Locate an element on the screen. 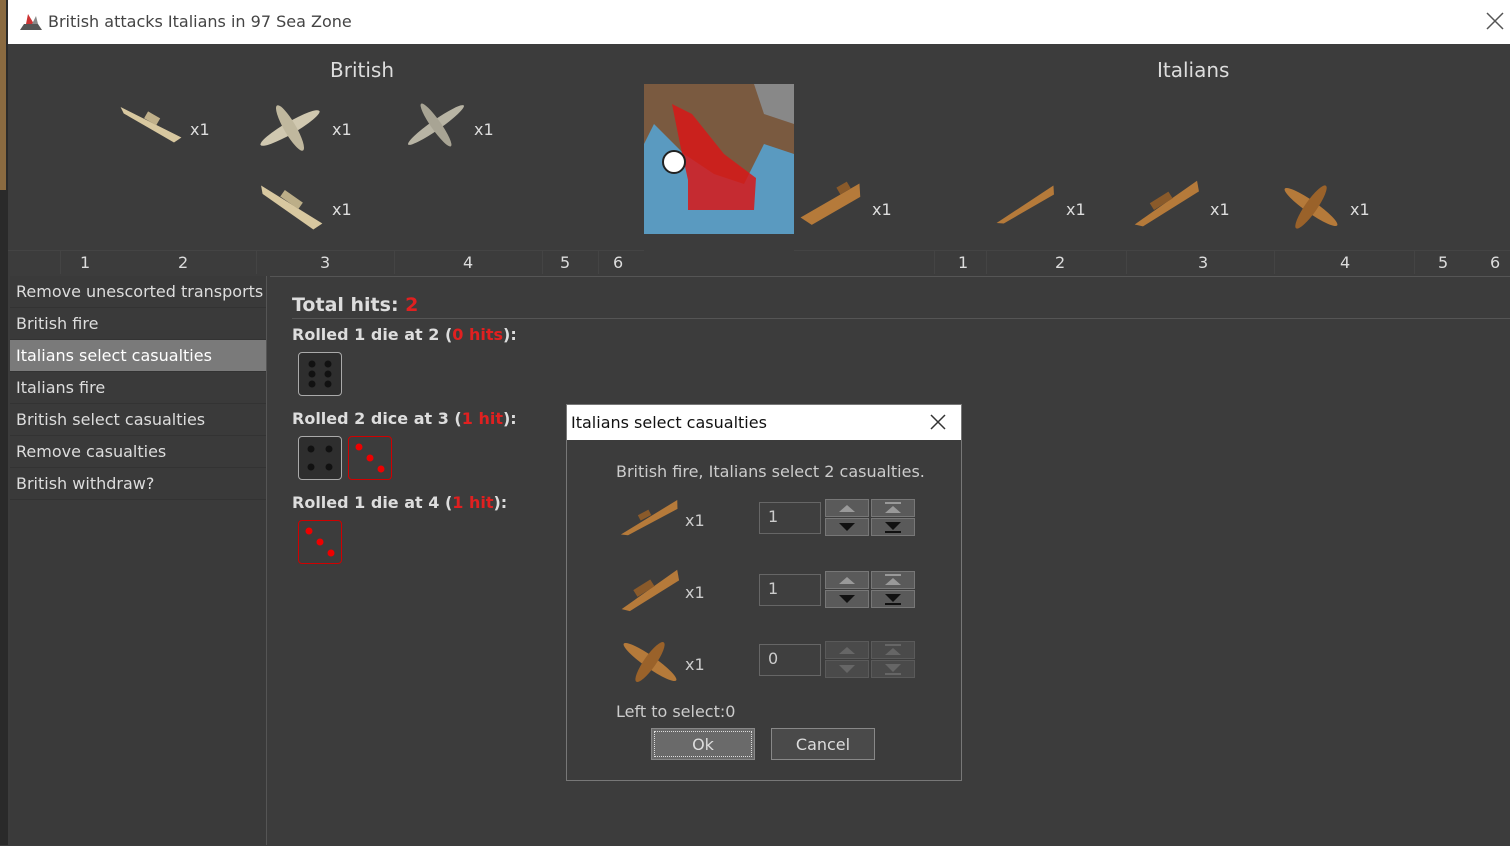 This screenshot has width=1510, height=846. step-item: British select casualties is located at coordinates (138, 420).